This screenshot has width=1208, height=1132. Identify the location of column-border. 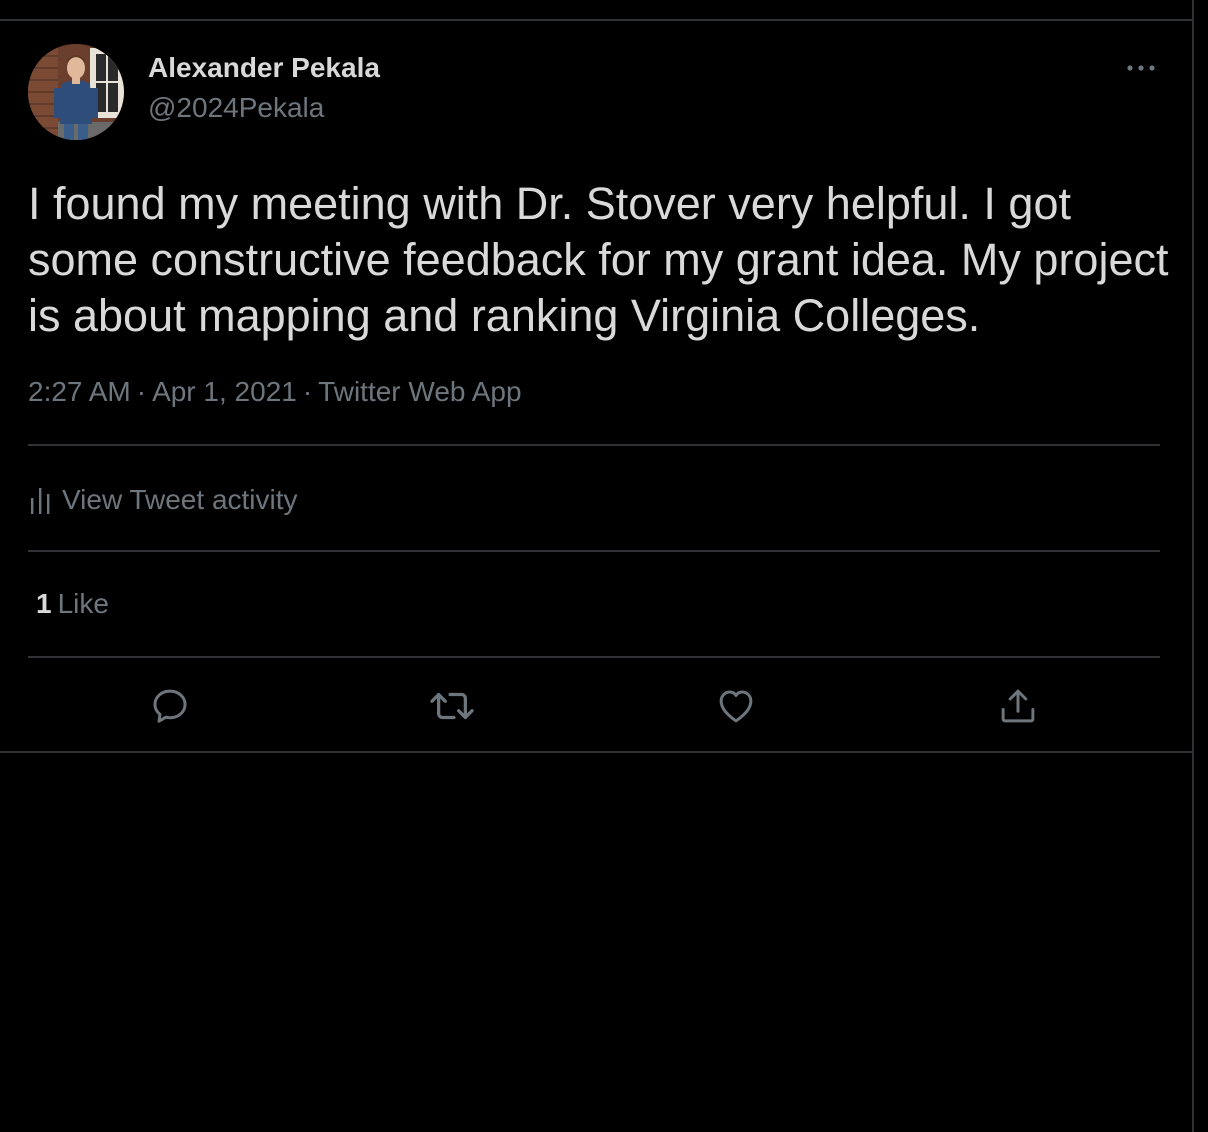
(1193, 566).